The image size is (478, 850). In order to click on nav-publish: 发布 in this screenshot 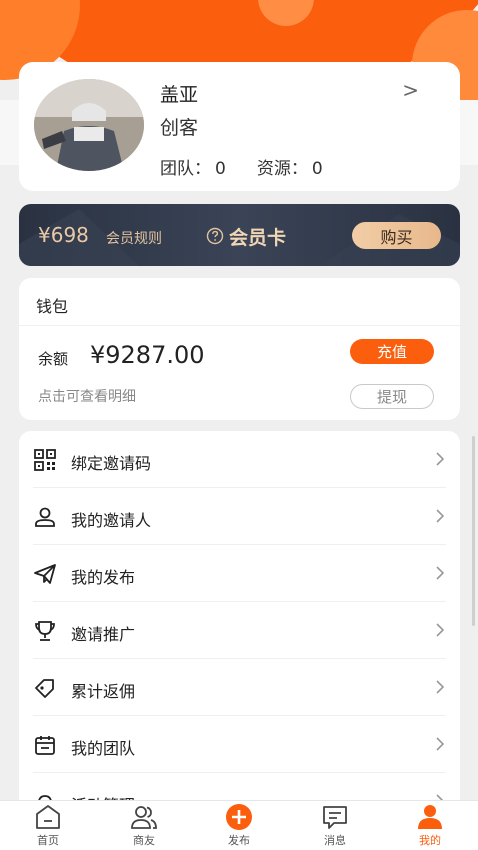, I will do `click(239, 827)`.